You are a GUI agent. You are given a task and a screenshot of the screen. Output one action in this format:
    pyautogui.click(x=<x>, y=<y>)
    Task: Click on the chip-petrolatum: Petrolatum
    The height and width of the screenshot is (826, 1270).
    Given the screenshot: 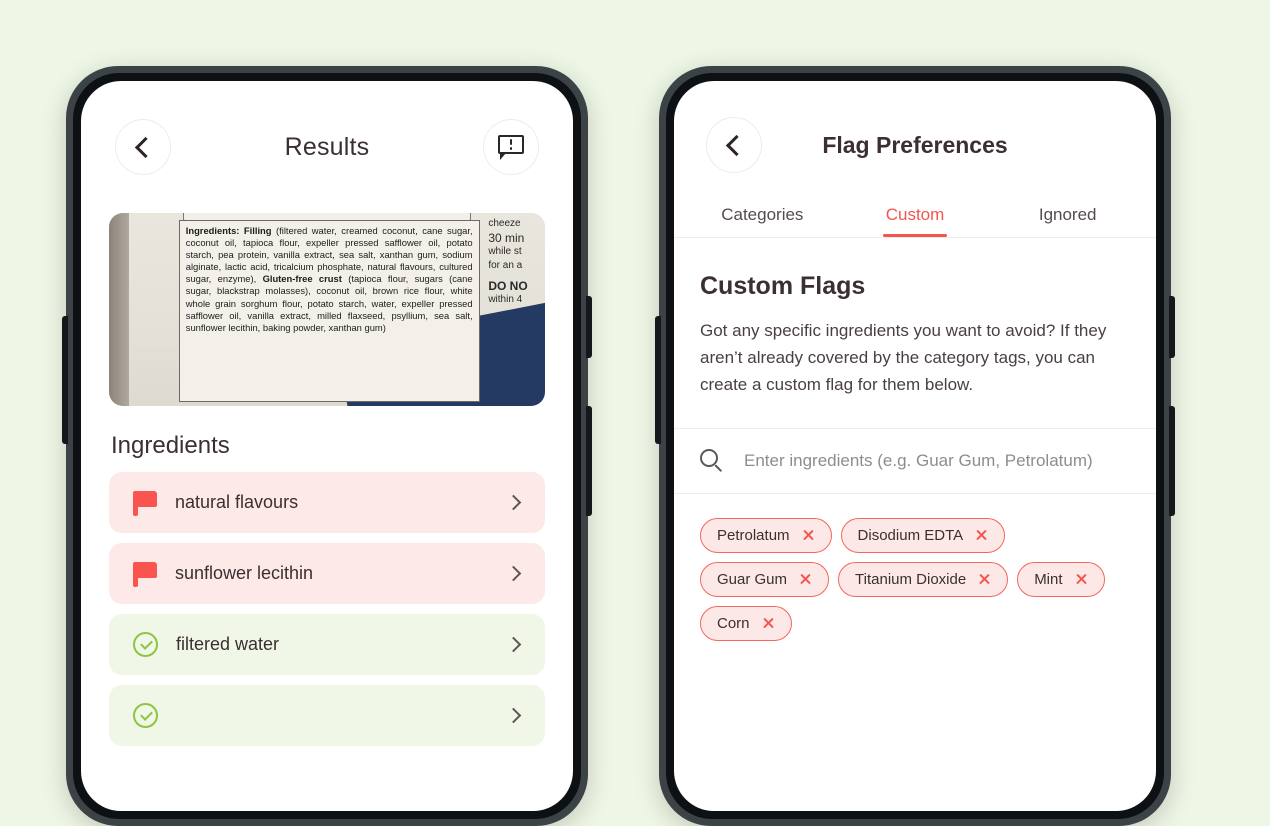 What is the action you would take?
    pyautogui.click(x=766, y=535)
    